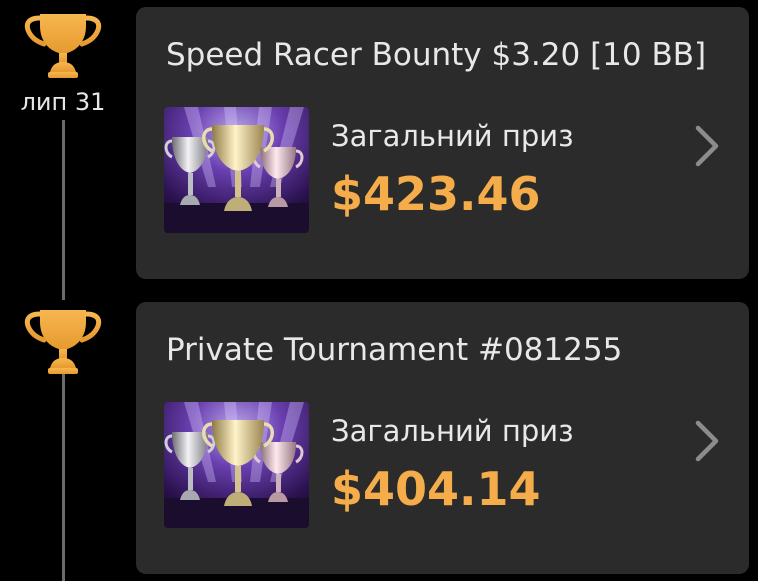 The width and height of the screenshot is (758, 581). What do you see at coordinates (436, 55) in the screenshot?
I see `tournament-title: Speed Racer Bounty $3.20 [10 BB]` at bounding box center [436, 55].